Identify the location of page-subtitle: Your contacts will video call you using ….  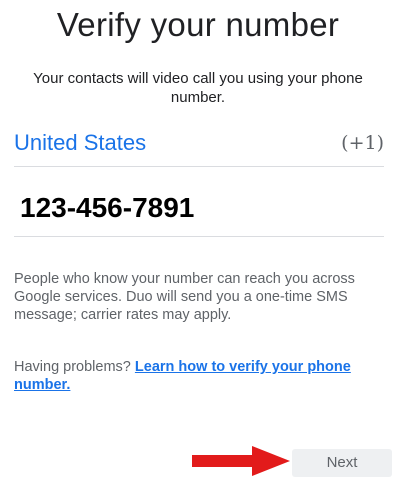
(198, 88).